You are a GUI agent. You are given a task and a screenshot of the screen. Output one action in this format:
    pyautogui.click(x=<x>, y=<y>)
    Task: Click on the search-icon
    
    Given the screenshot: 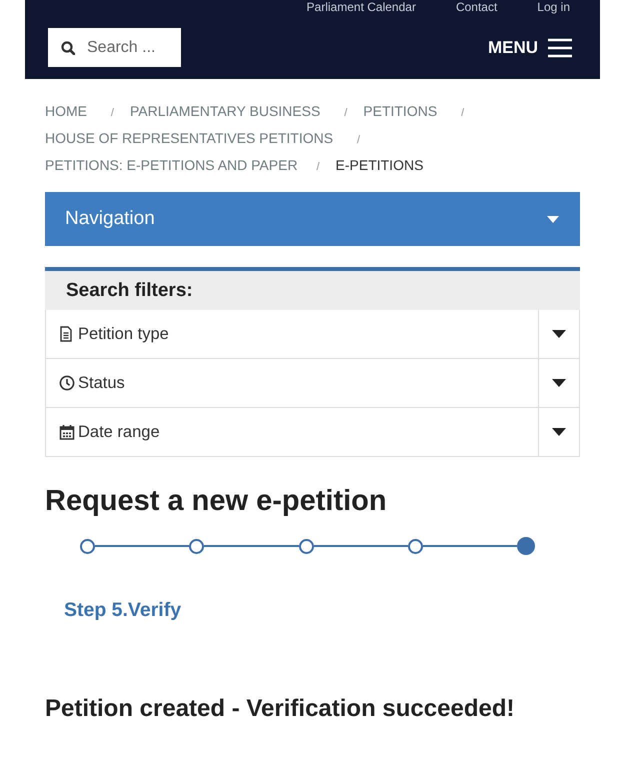 What is the action you would take?
    pyautogui.click(x=68, y=48)
    